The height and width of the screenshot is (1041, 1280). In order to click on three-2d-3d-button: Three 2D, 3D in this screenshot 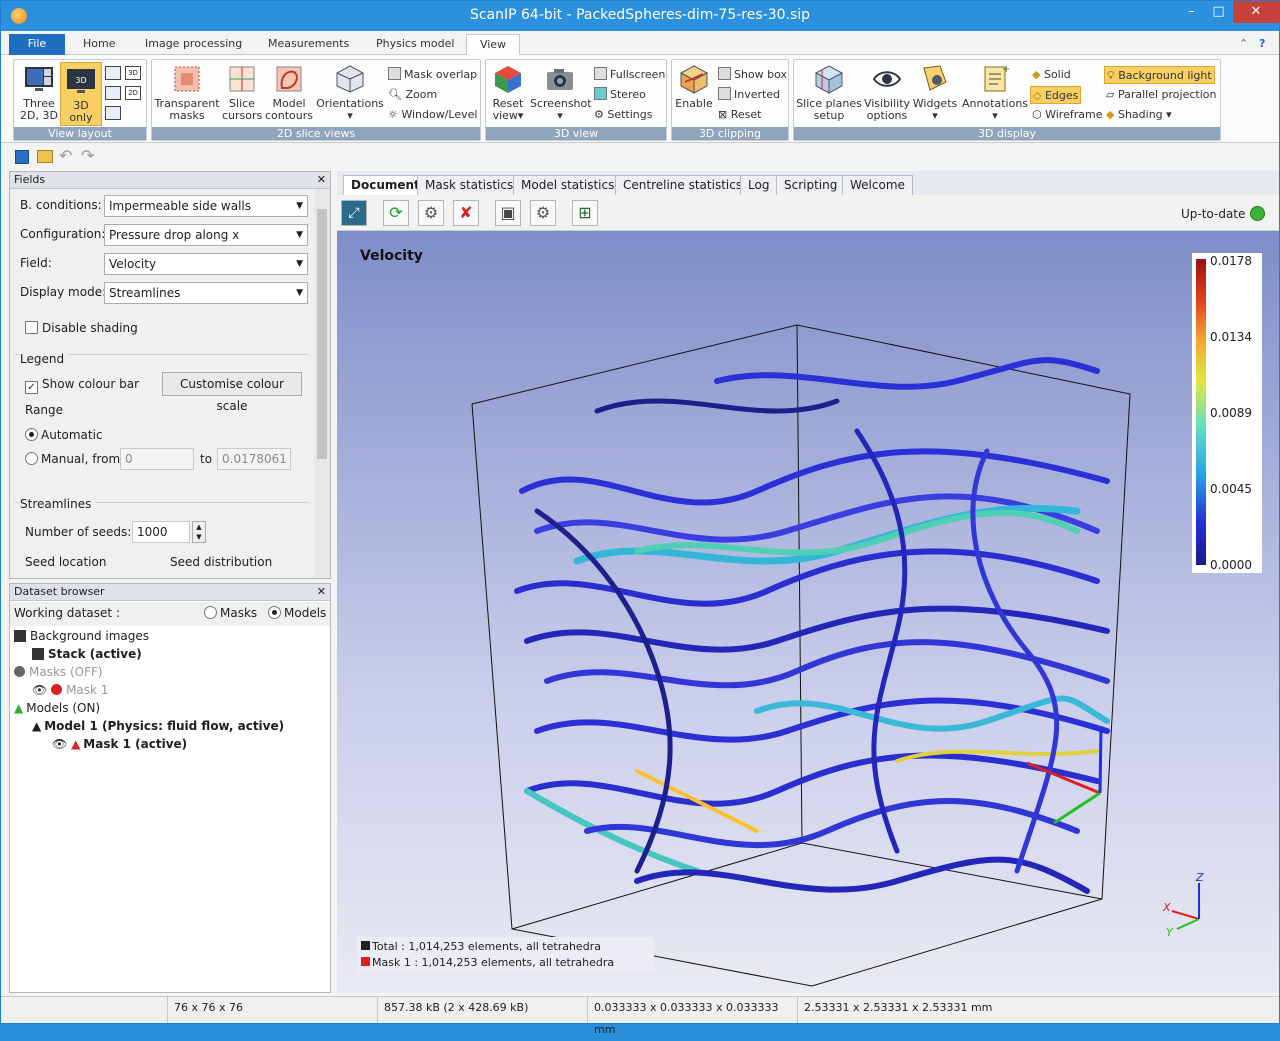, I will do `click(39, 93)`.